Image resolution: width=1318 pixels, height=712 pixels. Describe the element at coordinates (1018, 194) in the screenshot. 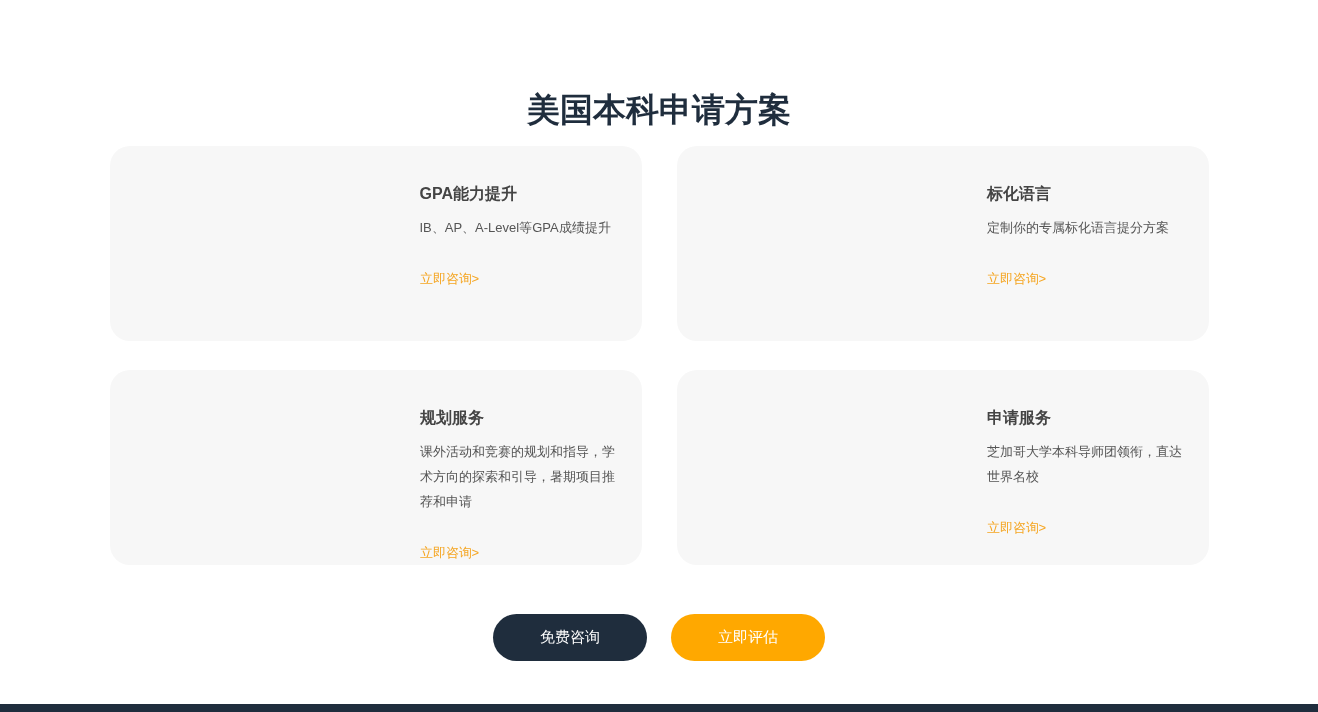

I see `card-title: 标化语言` at that location.